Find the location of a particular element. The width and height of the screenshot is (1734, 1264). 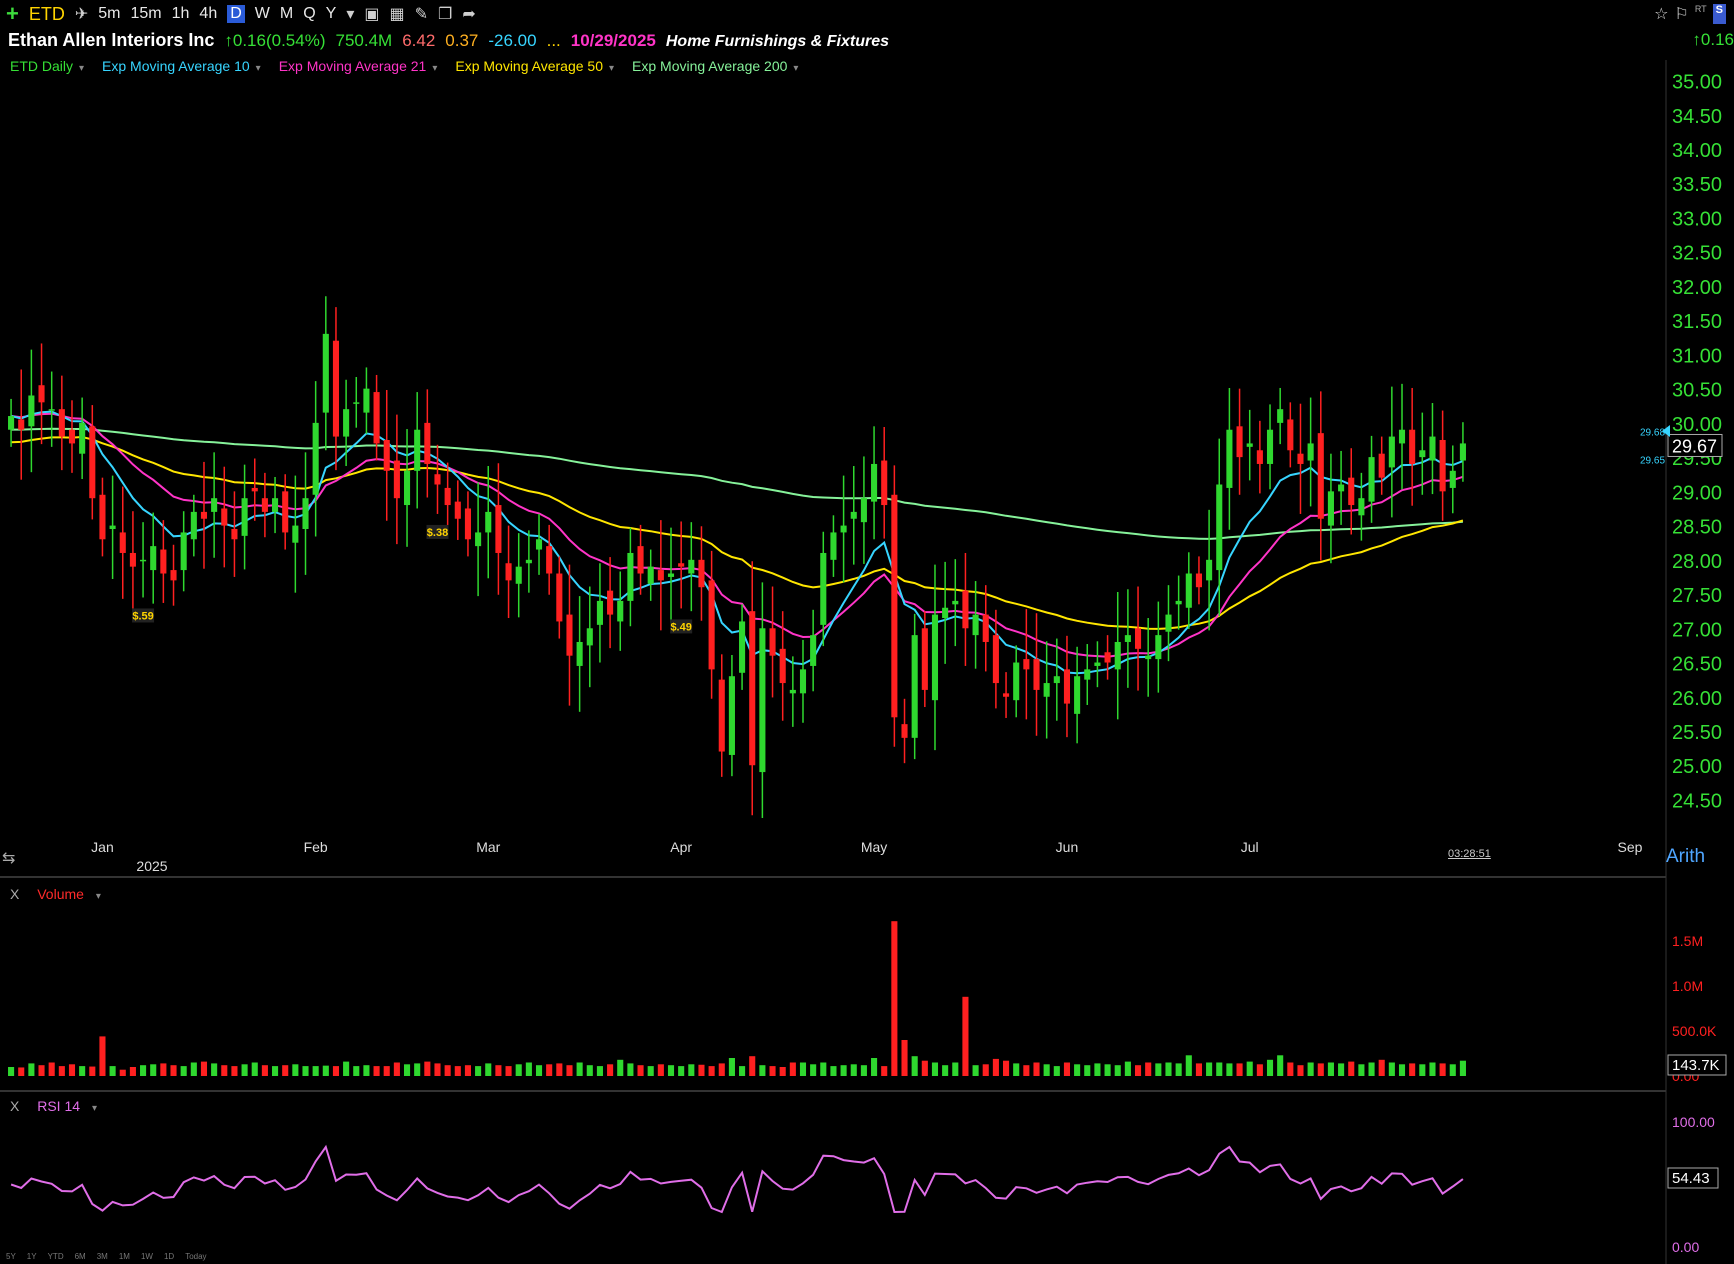

link-icon: ⇆ is located at coordinates (8, 858).